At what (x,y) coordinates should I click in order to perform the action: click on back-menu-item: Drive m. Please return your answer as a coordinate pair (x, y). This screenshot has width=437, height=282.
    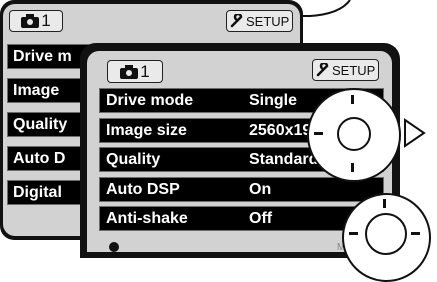
    Looking at the image, I should click on (49, 56).